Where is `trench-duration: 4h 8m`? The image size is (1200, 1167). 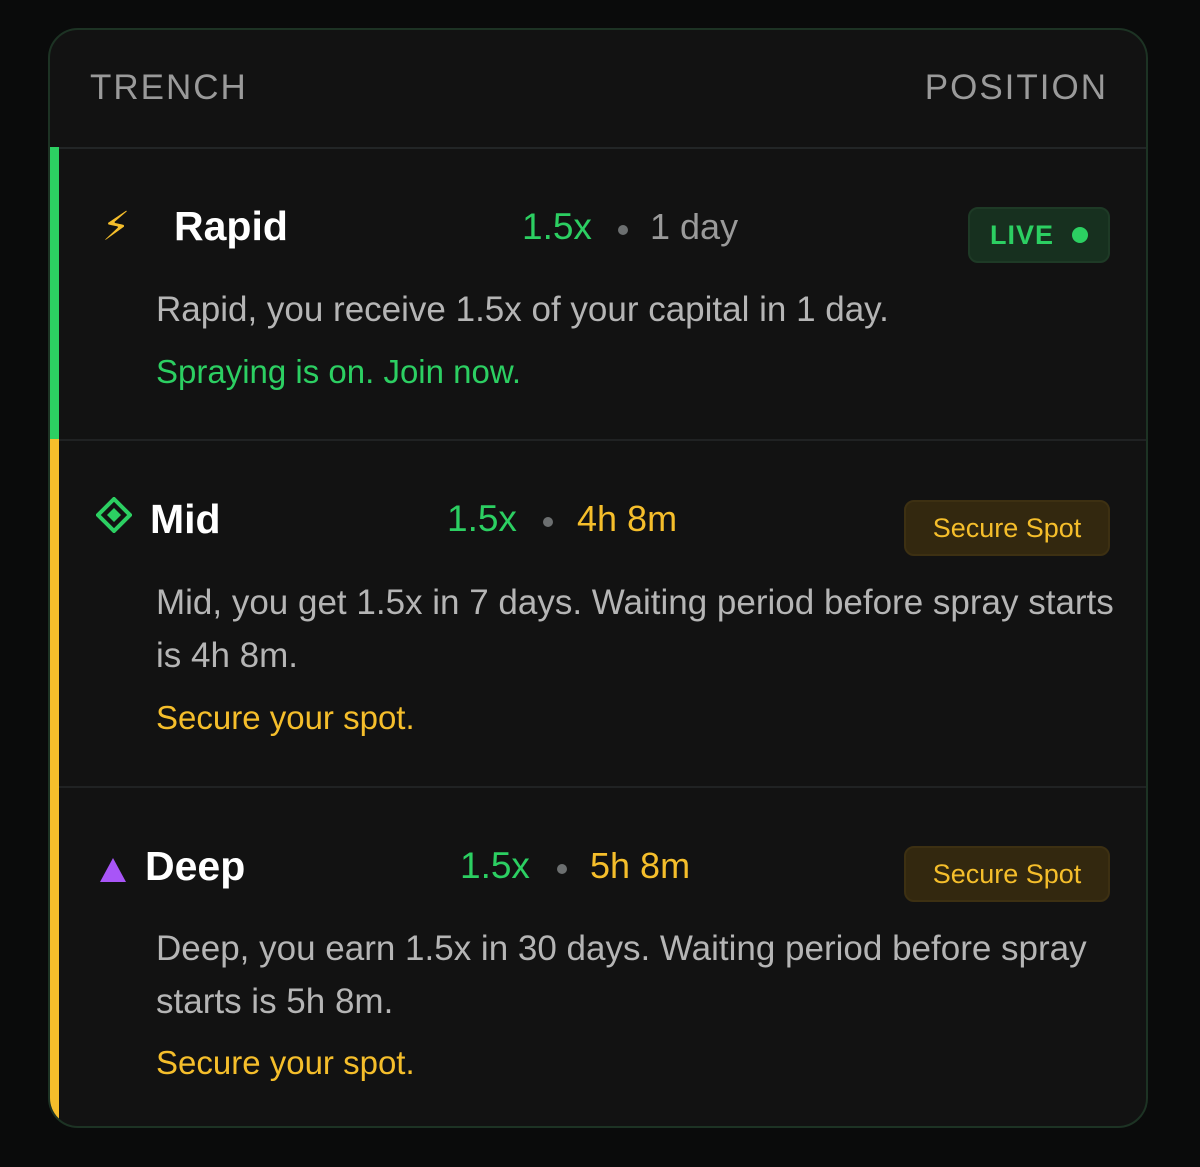
trench-duration: 4h 8m is located at coordinates (627, 518).